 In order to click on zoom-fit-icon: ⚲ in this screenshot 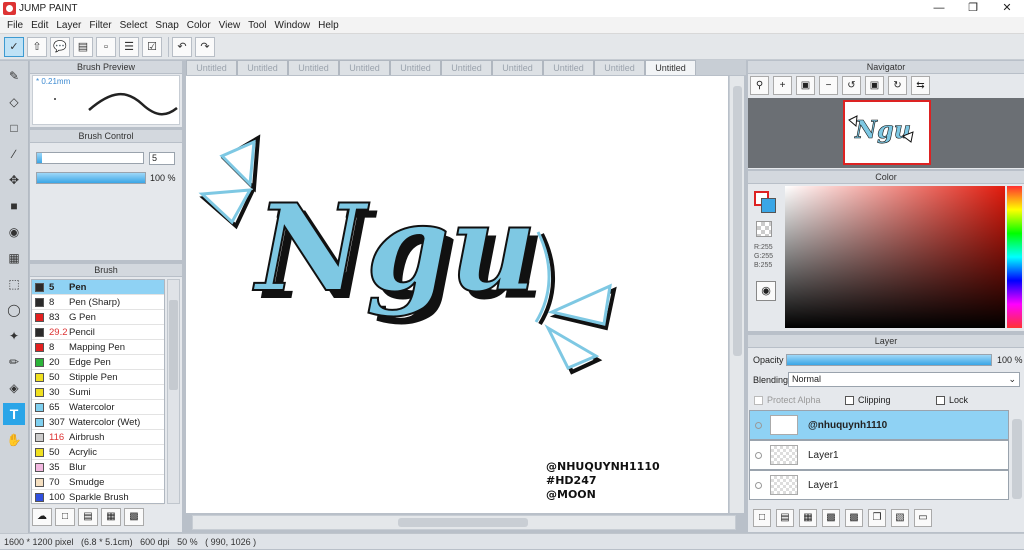, I will do `click(759, 85)`.